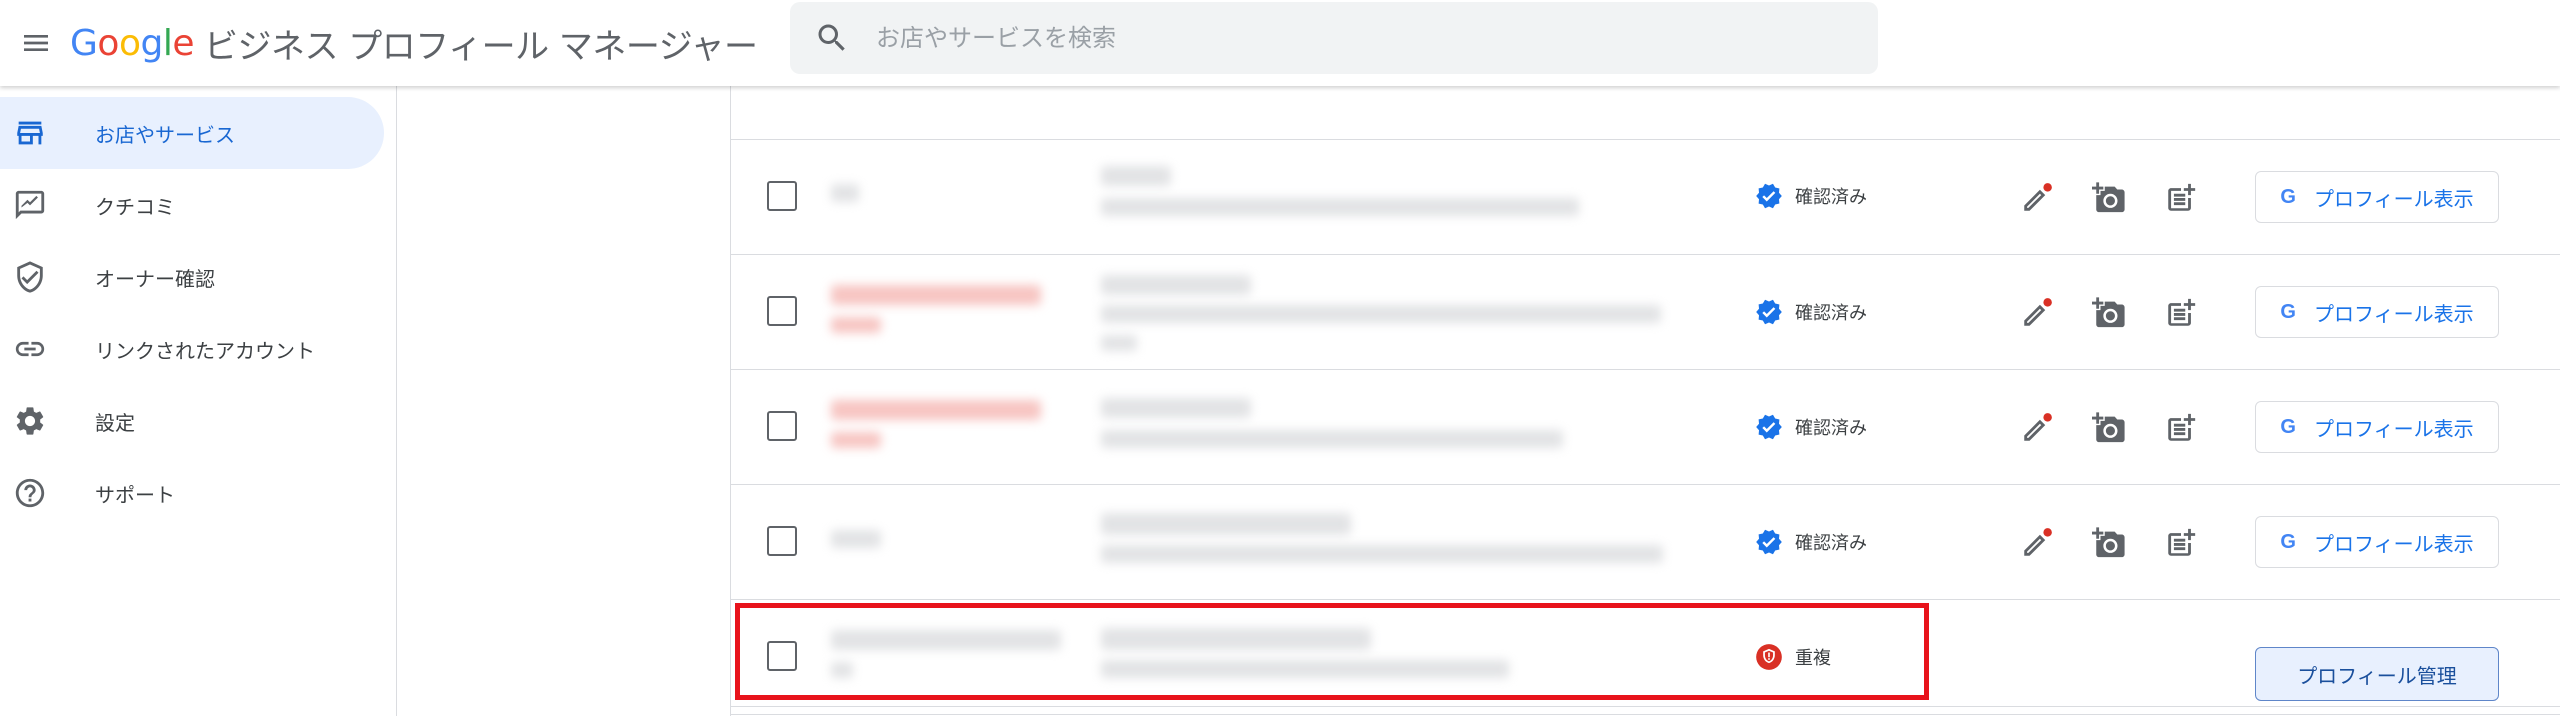  What do you see at coordinates (135, 206) in the screenshot?
I see `sidebar-item-label: クチコミ` at bounding box center [135, 206].